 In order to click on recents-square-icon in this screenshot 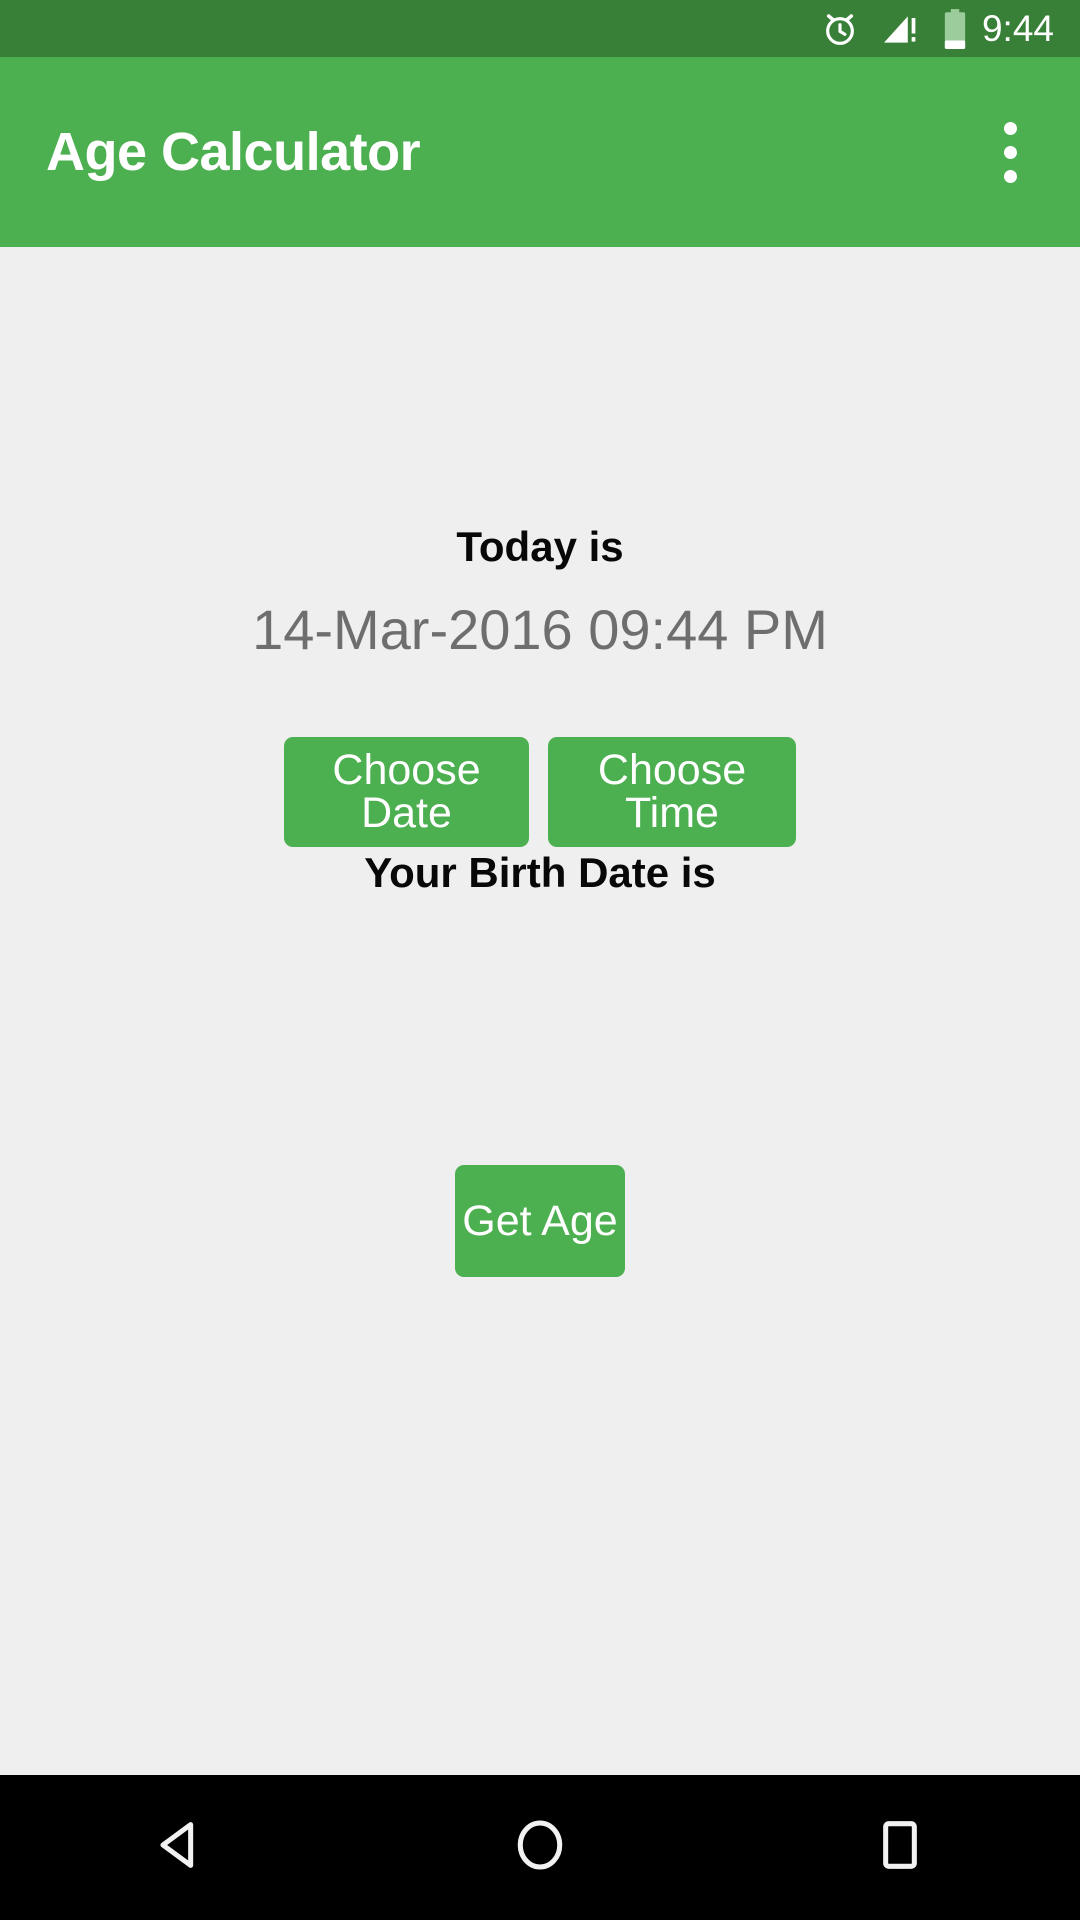, I will do `click(900, 1847)`.